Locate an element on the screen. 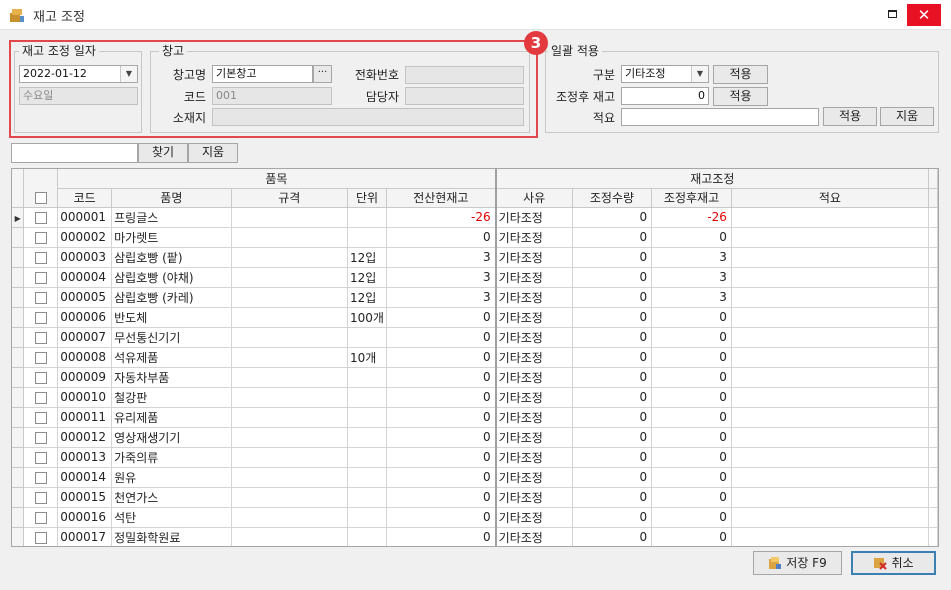 The image size is (951, 590). cell-code: 000006 is located at coordinates (85, 317).